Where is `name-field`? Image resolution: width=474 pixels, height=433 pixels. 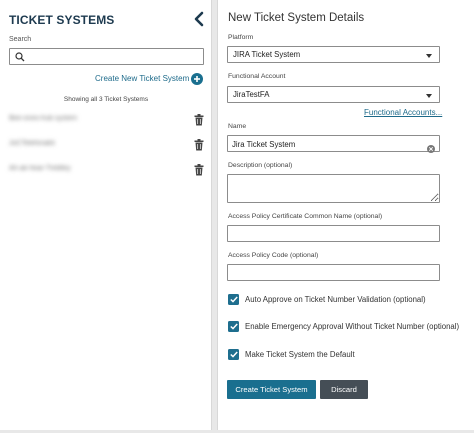 name-field is located at coordinates (333, 144).